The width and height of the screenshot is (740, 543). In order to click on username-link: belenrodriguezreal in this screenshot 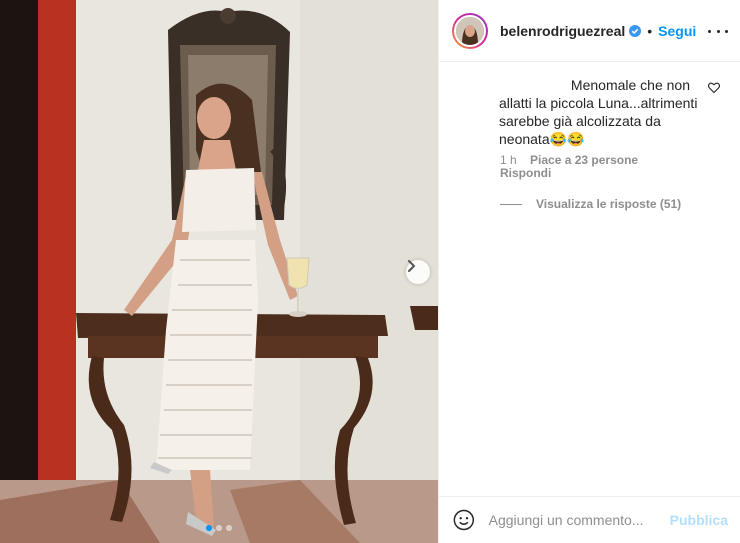, I will do `click(562, 31)`.